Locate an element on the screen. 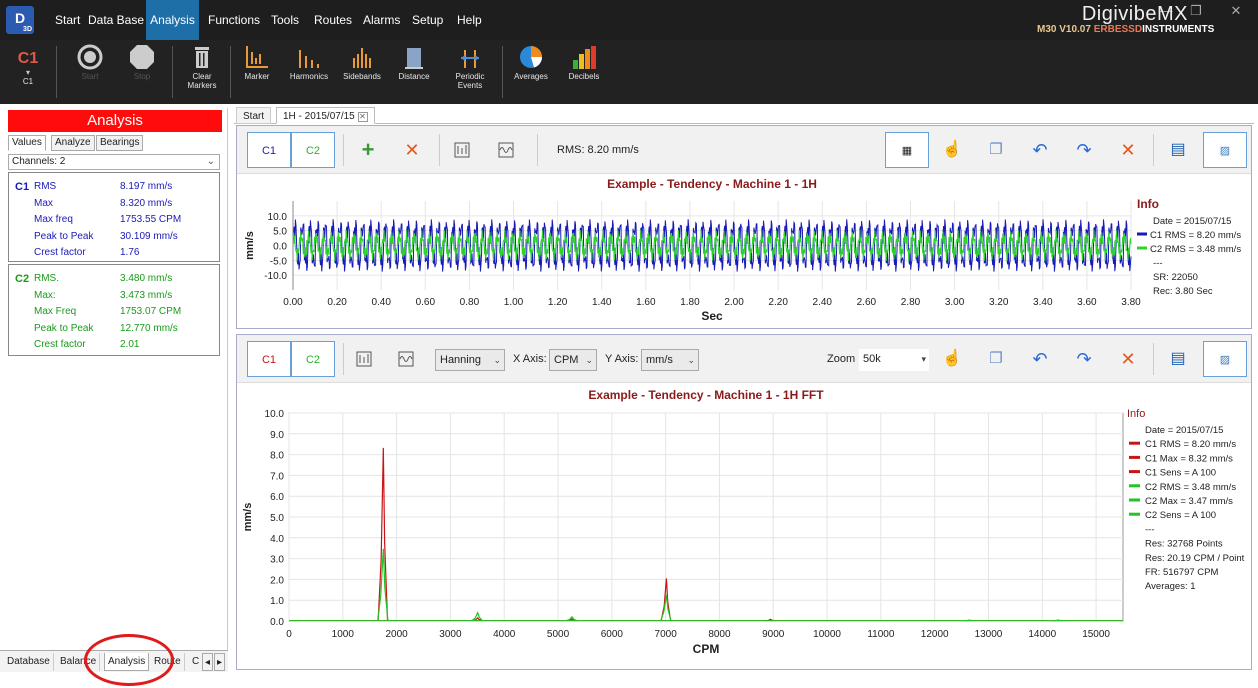 The width and height of the screenshot is (1258, 688). scroll-right-icon: ▸ is located at coordinates (220, 662).